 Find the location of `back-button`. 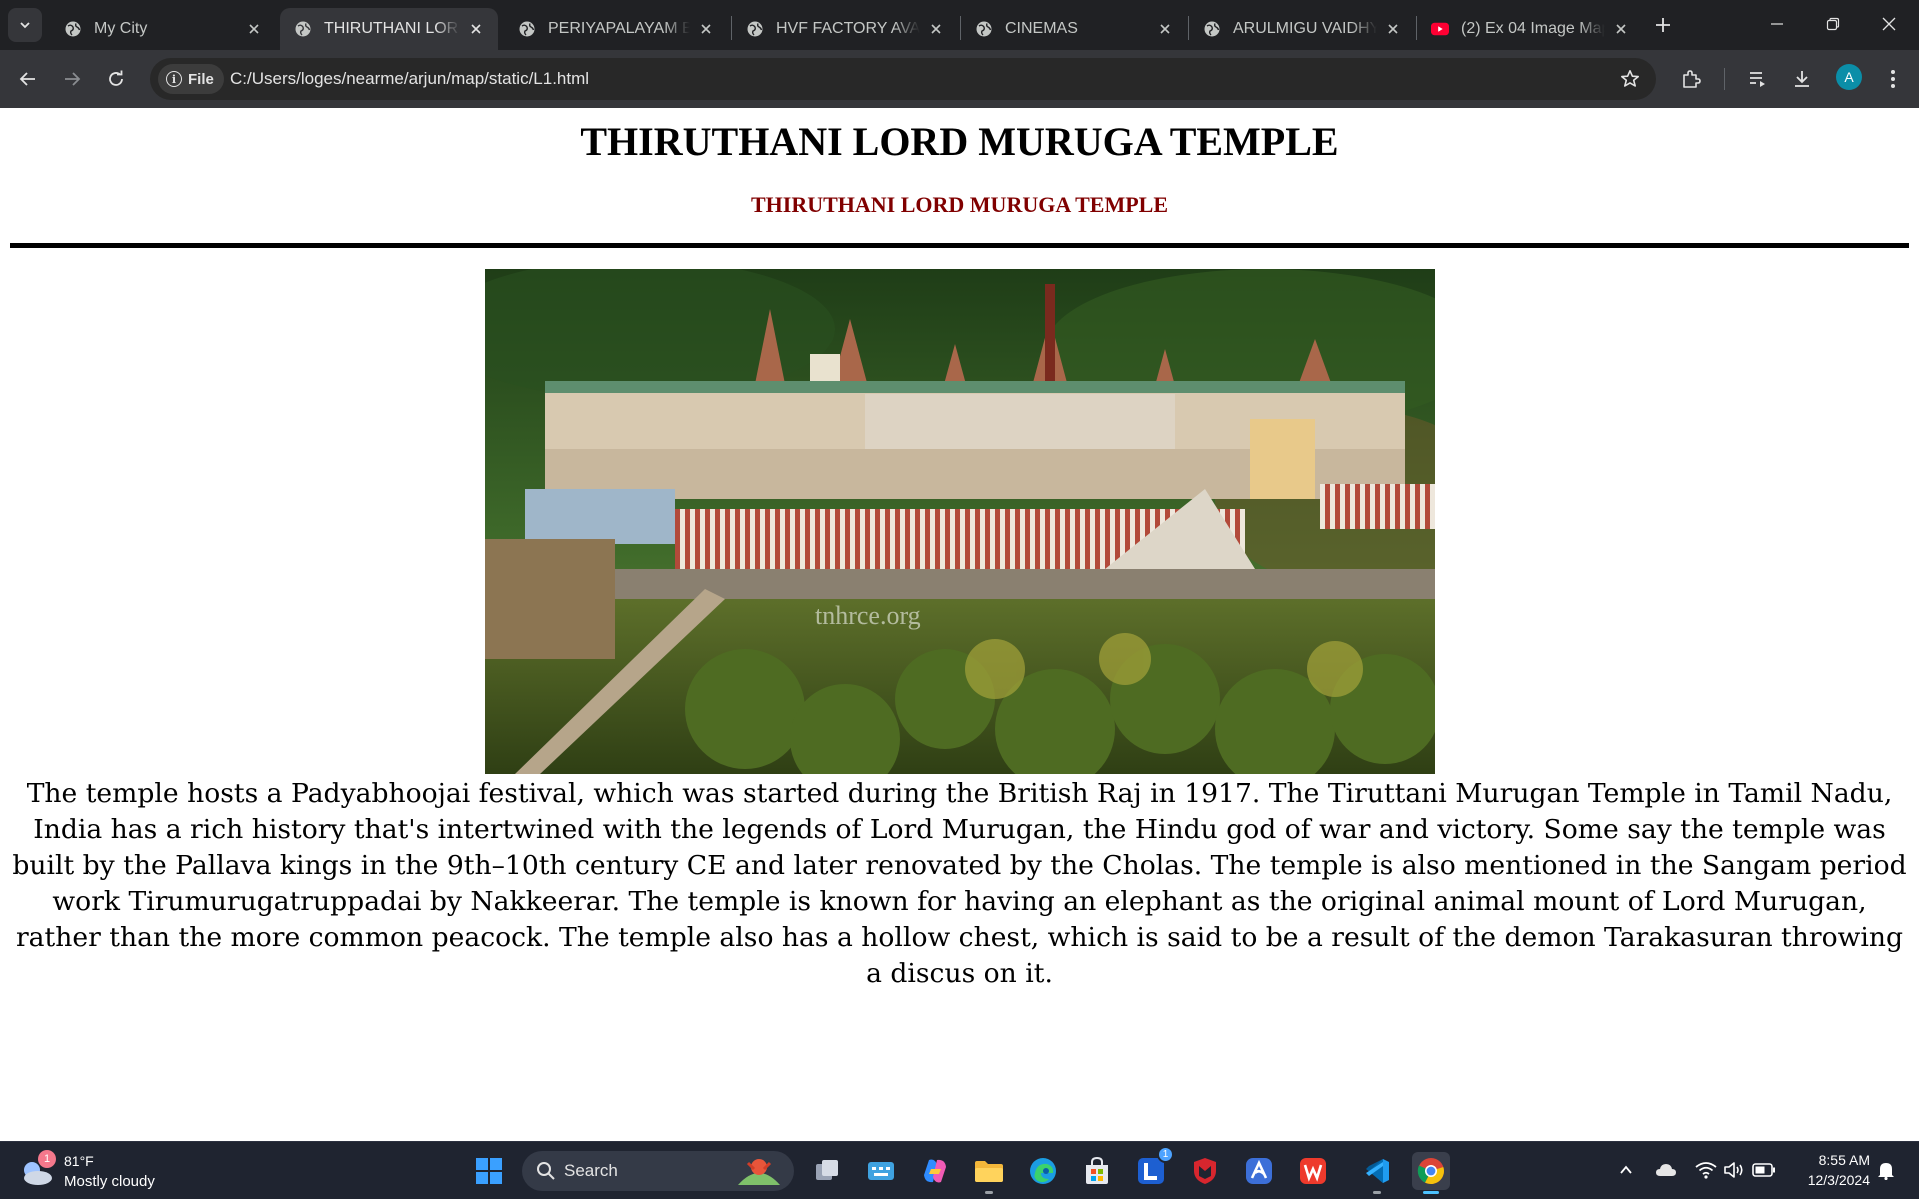

back-button is located at coordinates (28, 79).